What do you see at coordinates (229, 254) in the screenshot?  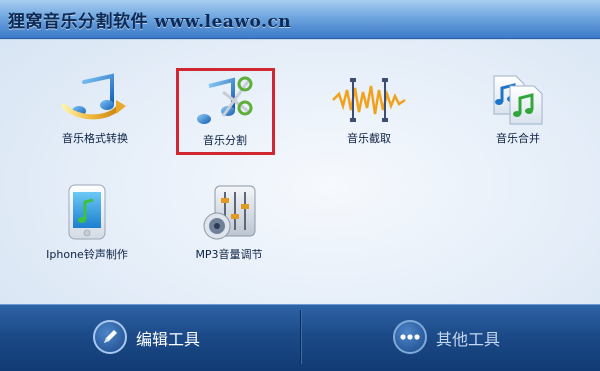 I see `tool-label: MP3音量调节` at bounding box center [229, 254].